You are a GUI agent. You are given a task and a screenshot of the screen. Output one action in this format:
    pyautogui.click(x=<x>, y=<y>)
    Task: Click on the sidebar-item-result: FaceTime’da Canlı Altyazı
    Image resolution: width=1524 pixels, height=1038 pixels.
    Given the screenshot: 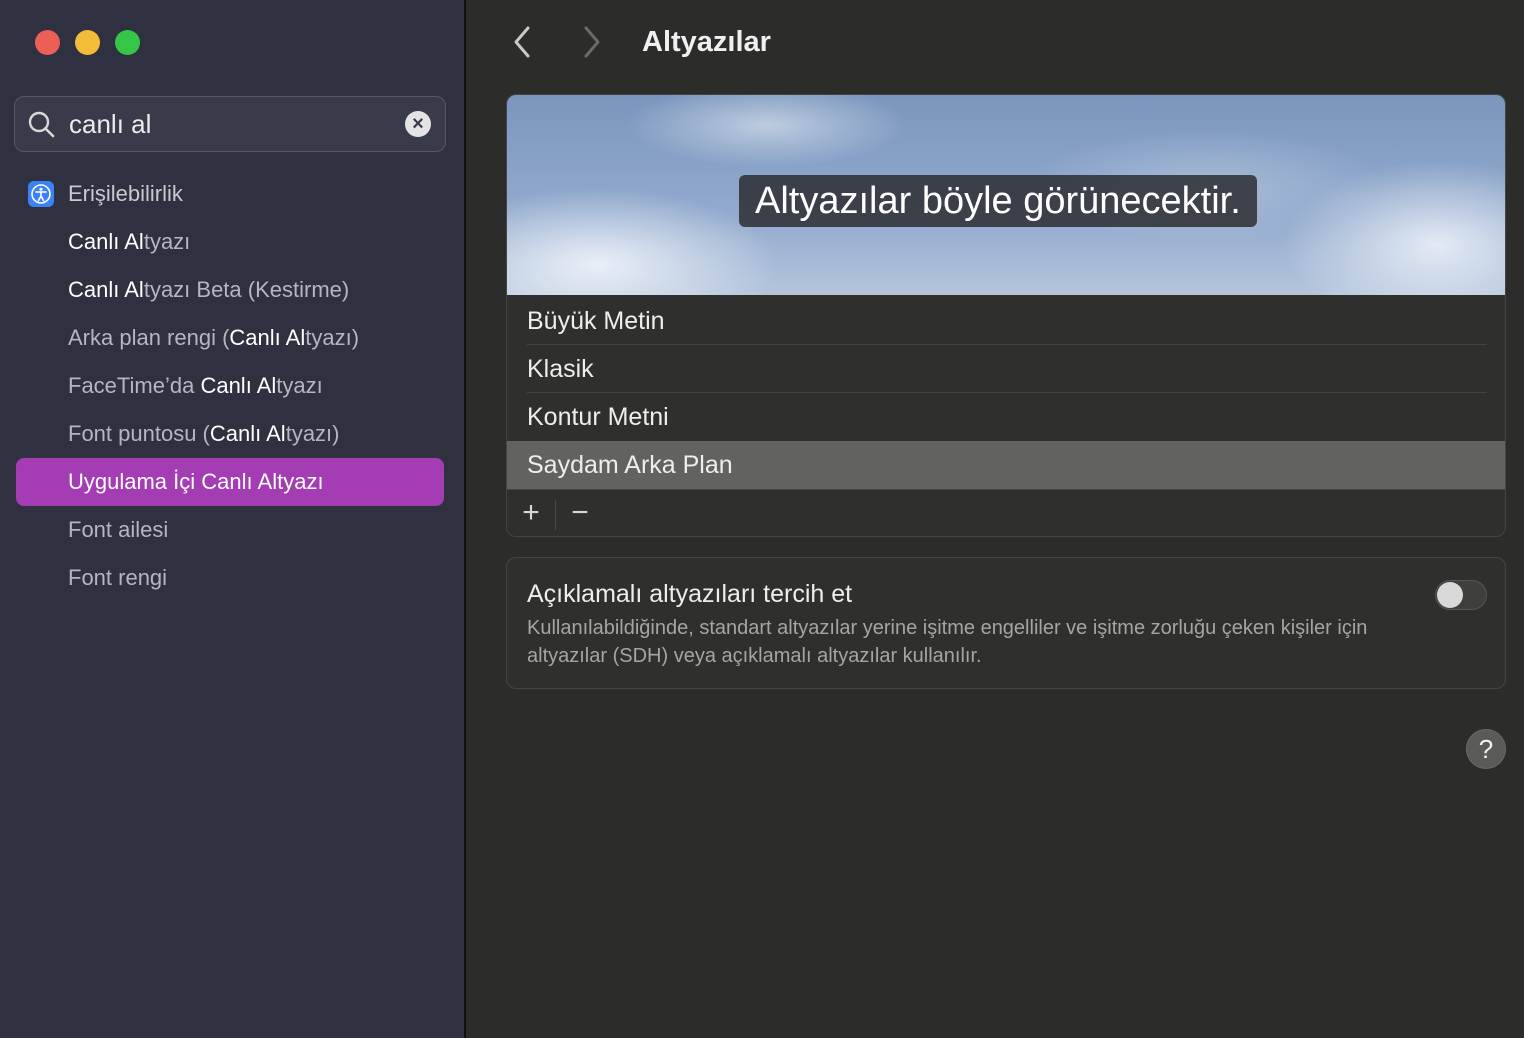 What is the action you would take?
    pyautogui.click(x=230, y=386)
    